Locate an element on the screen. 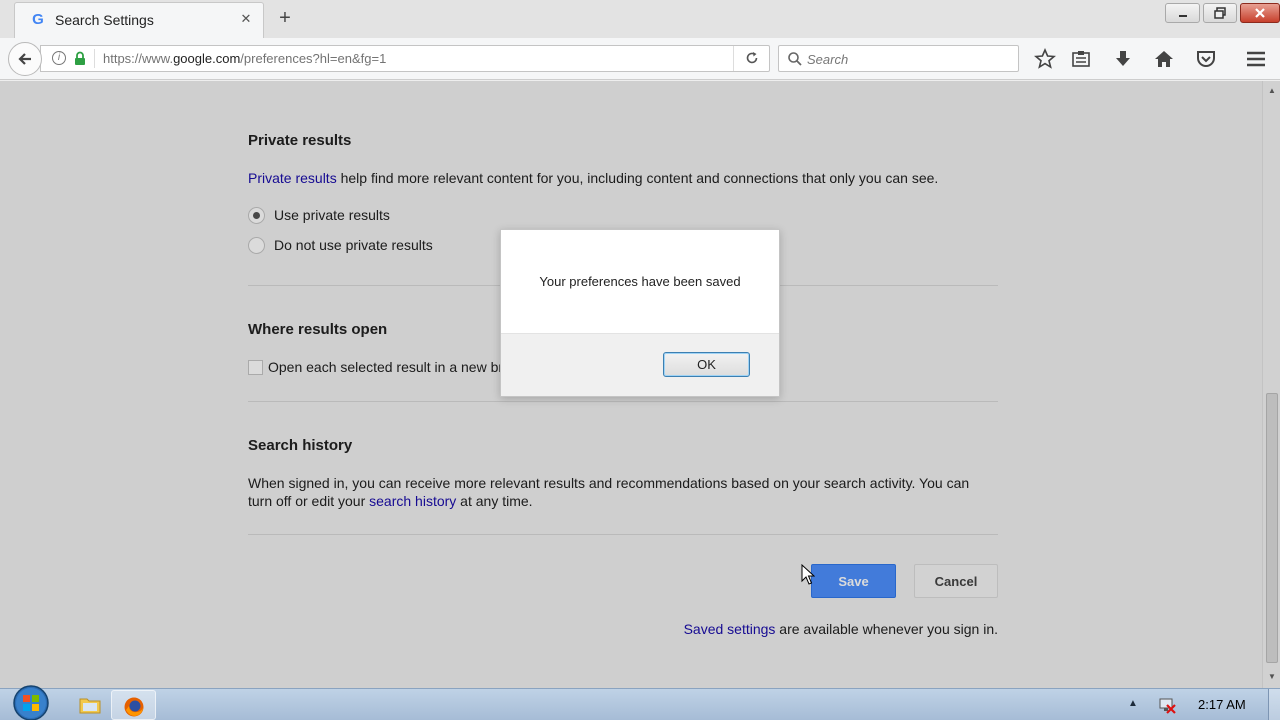 The width and height of the screenshot is (1280, 720). window-minimize-button is located at coordinates (1182, 13).